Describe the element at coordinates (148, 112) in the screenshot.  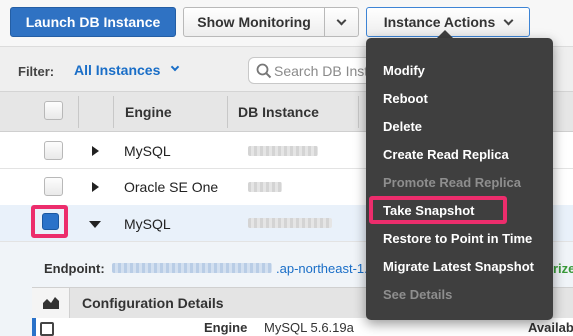
I see `column-header-engine: Engine` at that location.